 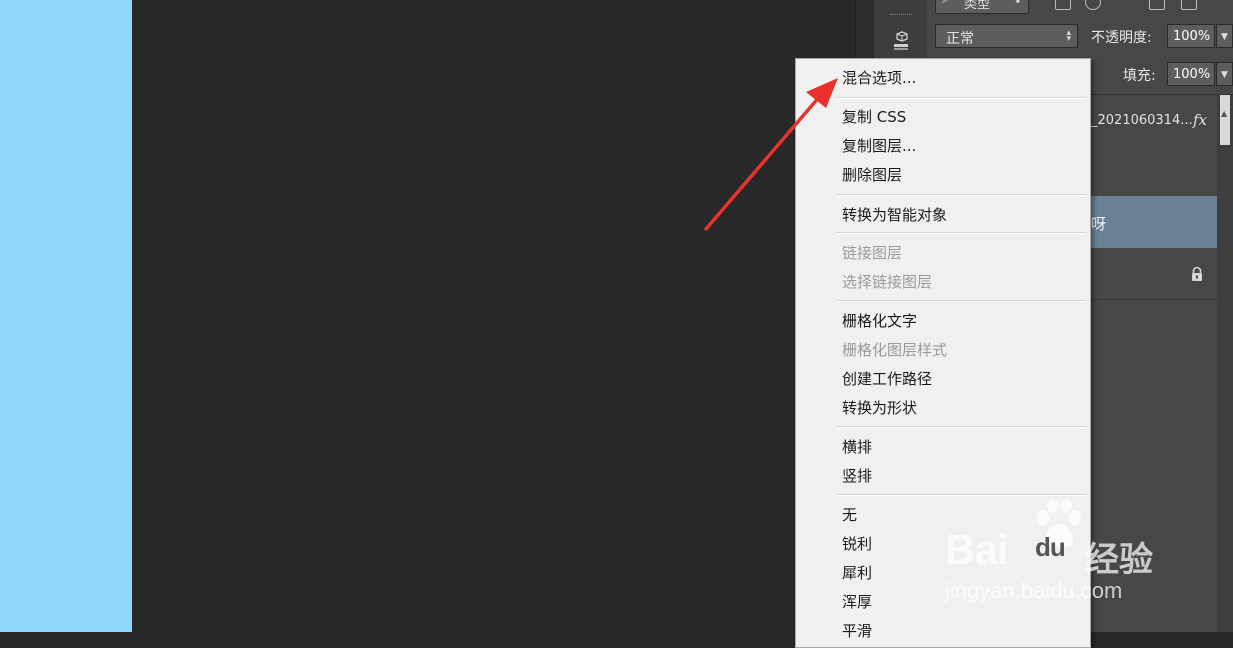 What do you see at coordinates (1063, 5) in the screenshot?
I see `pixel-filter-icon` at bounding box center [1063, 5].